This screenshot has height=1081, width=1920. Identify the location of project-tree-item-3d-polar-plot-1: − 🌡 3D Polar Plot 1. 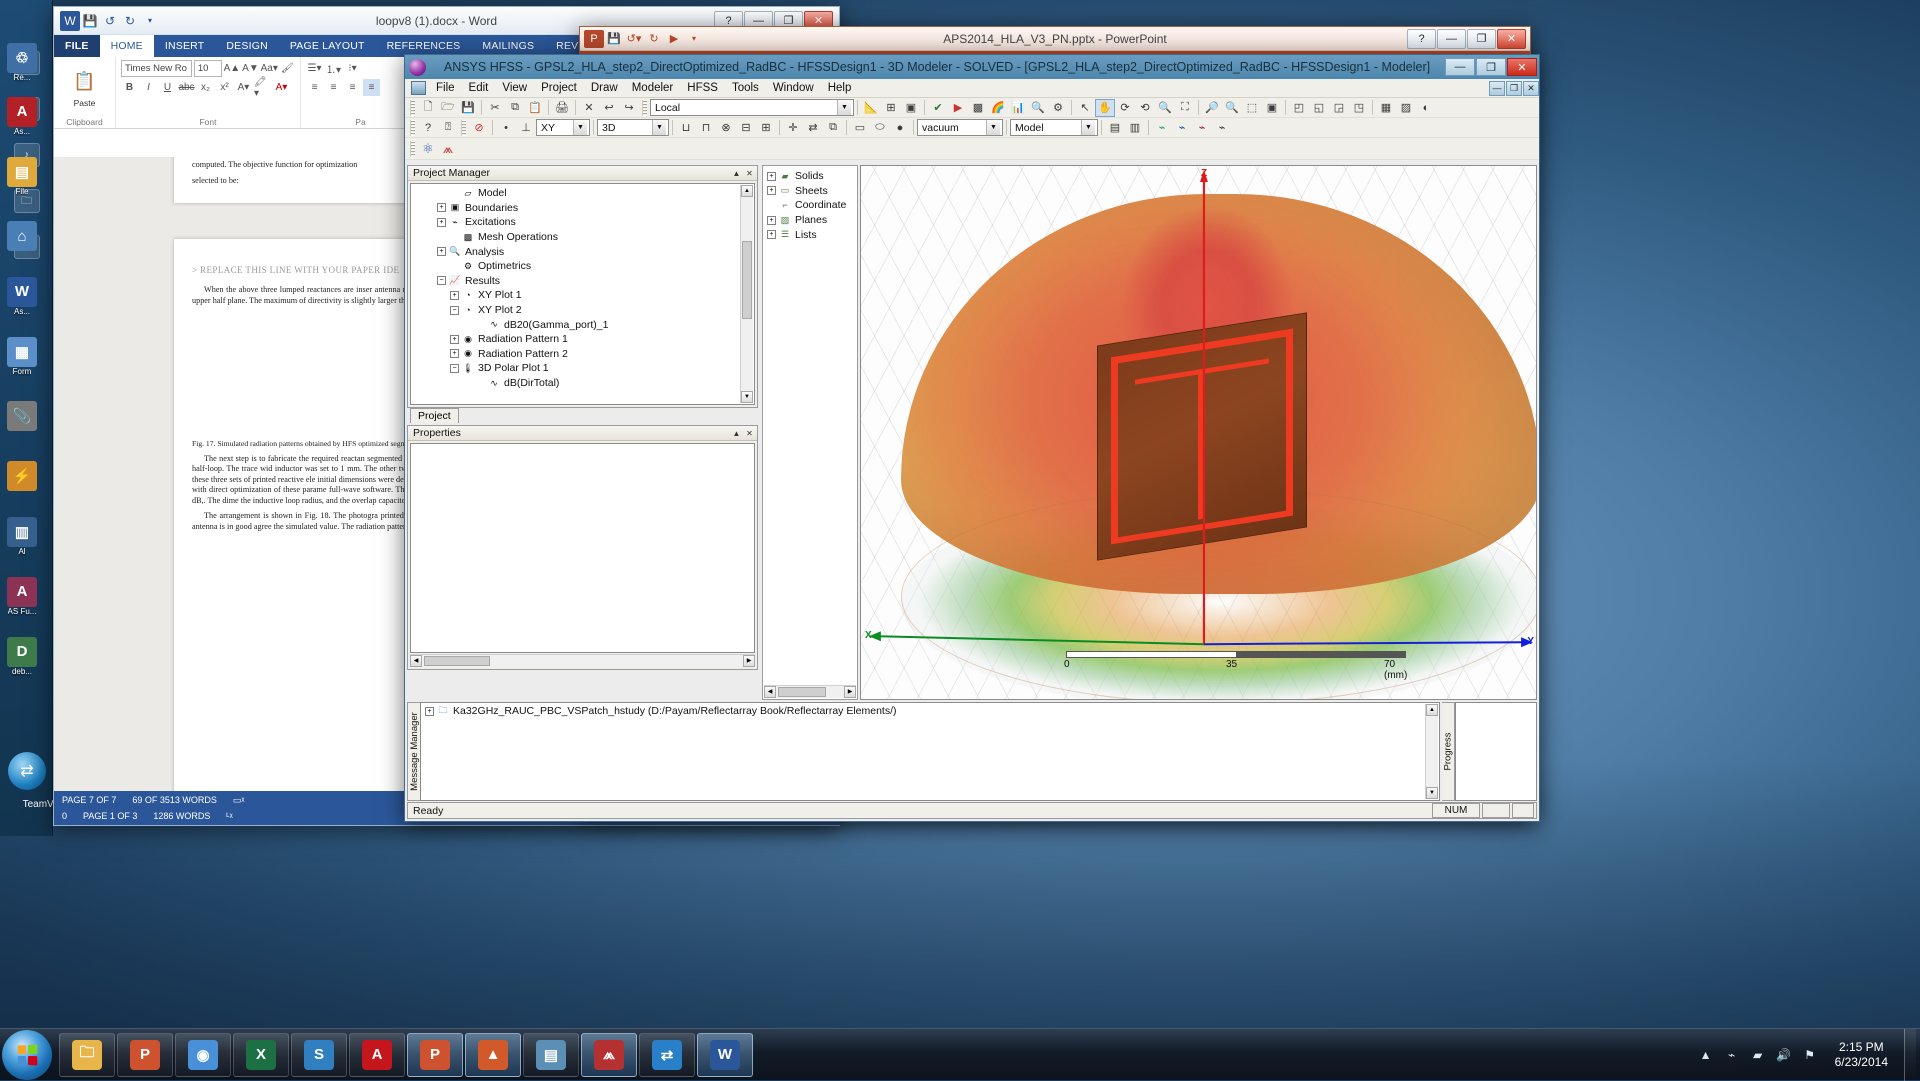
(575, 368).